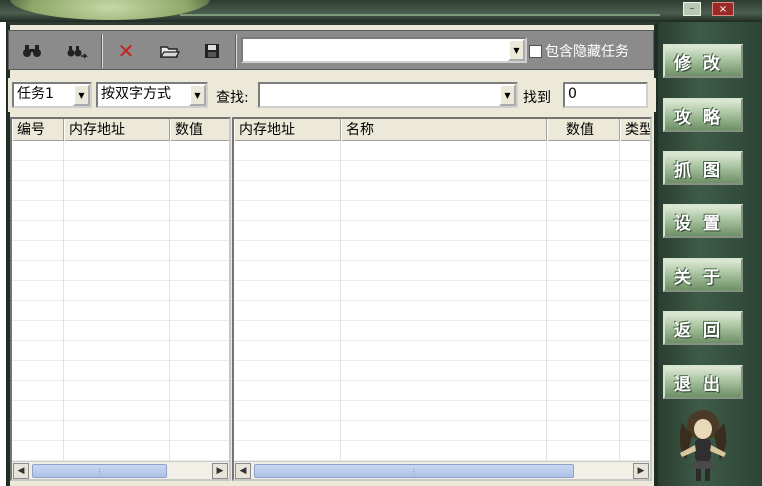  Describe the element at coordinates (635, 130) in the screenshot. I see `column-header-type: 类型` at that location.